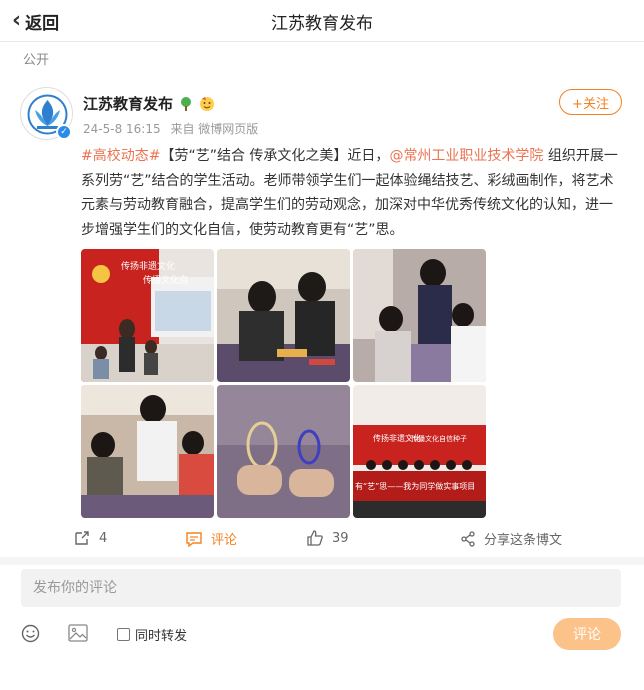  I want to click on page-title: 江苏教育发布, so click(322, 24).